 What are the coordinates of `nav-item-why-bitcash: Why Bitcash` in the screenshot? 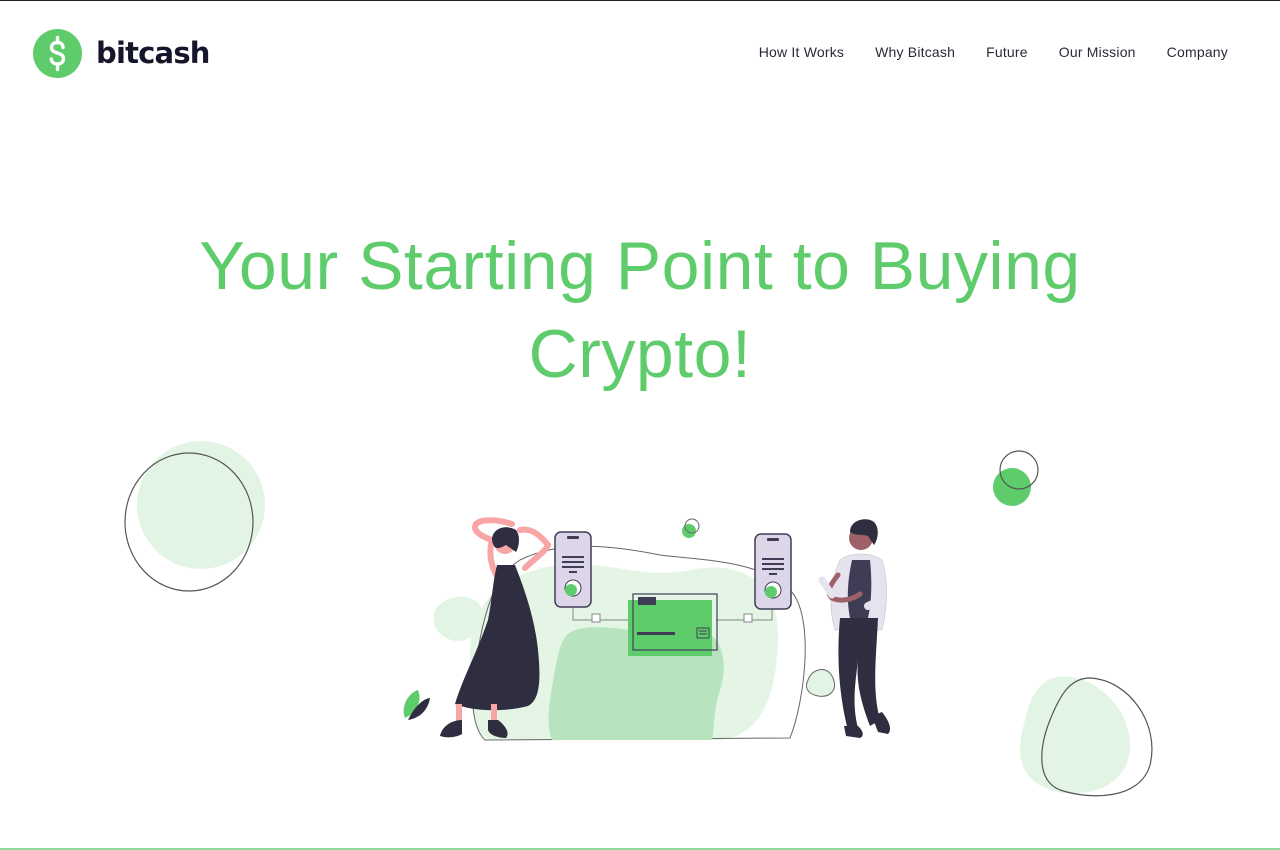 It's located at (915, 52).